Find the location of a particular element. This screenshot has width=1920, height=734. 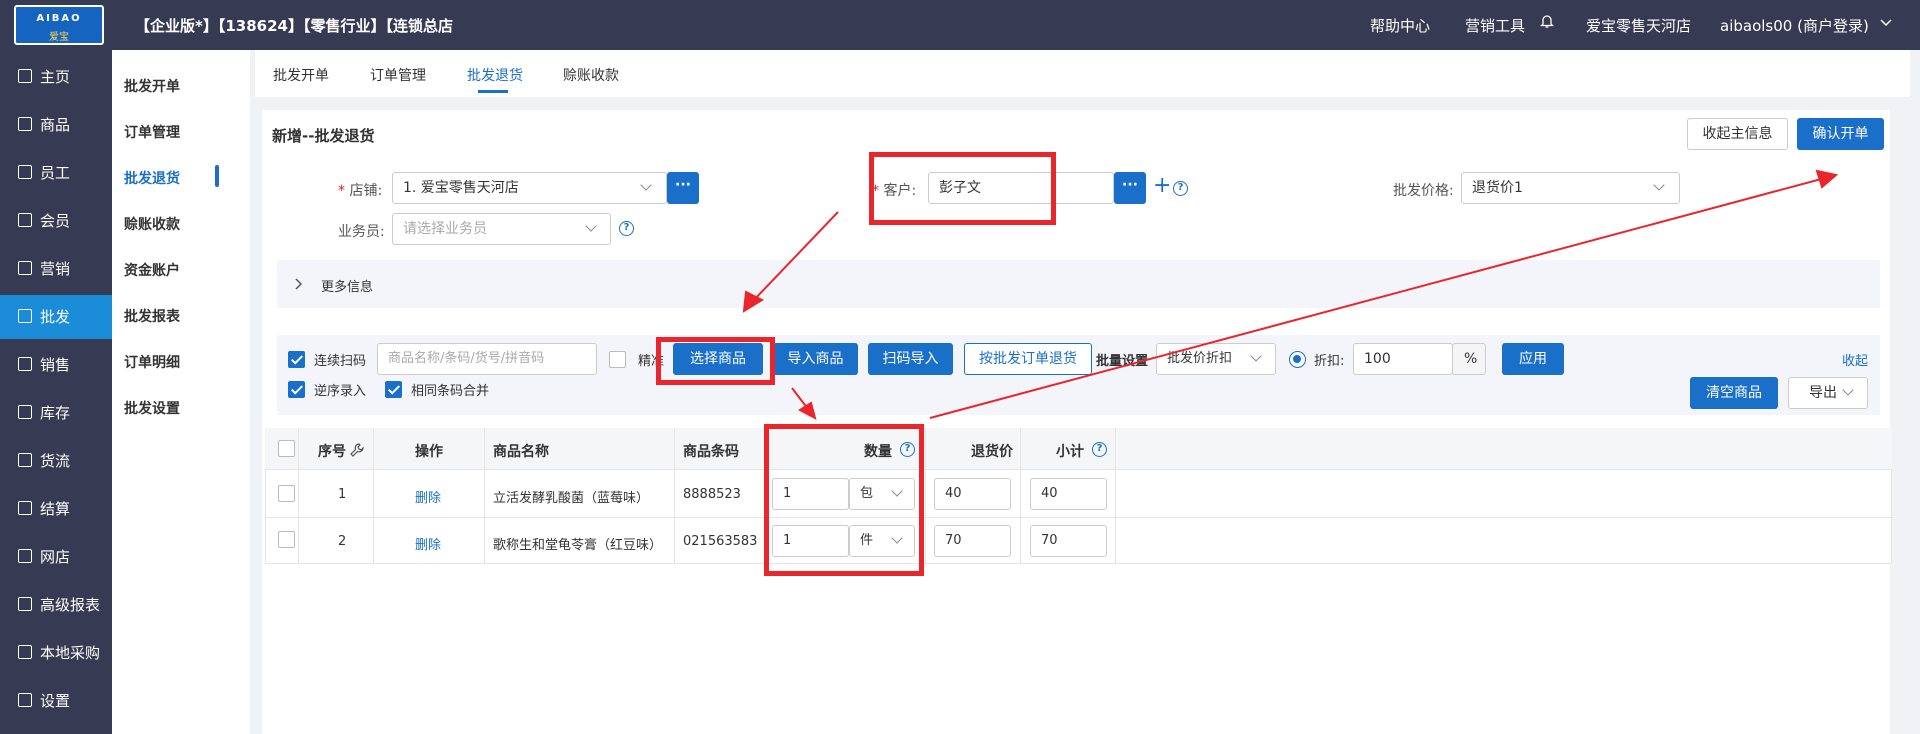

nav-label: 结算 is located at coordinates (55, 509).